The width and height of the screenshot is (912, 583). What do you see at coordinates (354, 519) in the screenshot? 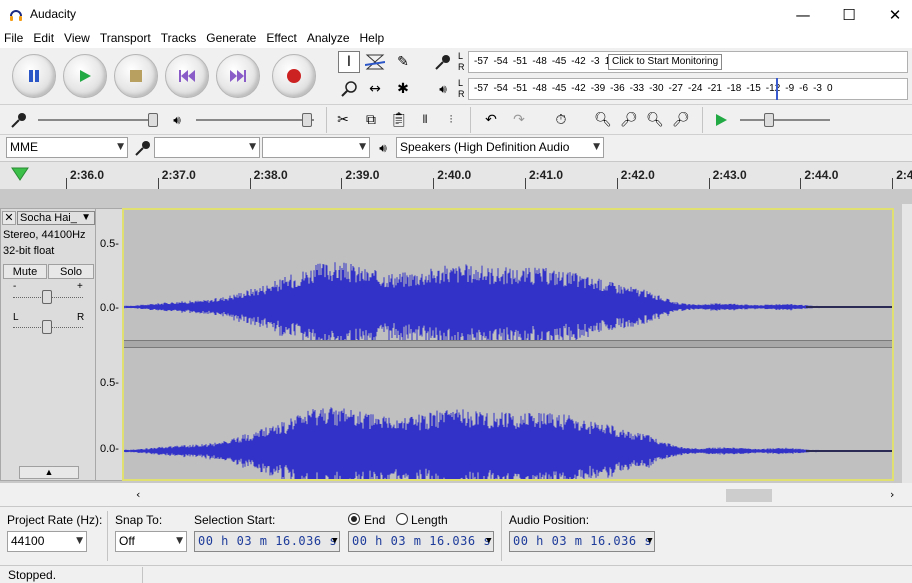
I see `end-radio` at bounding box center [354, 519].